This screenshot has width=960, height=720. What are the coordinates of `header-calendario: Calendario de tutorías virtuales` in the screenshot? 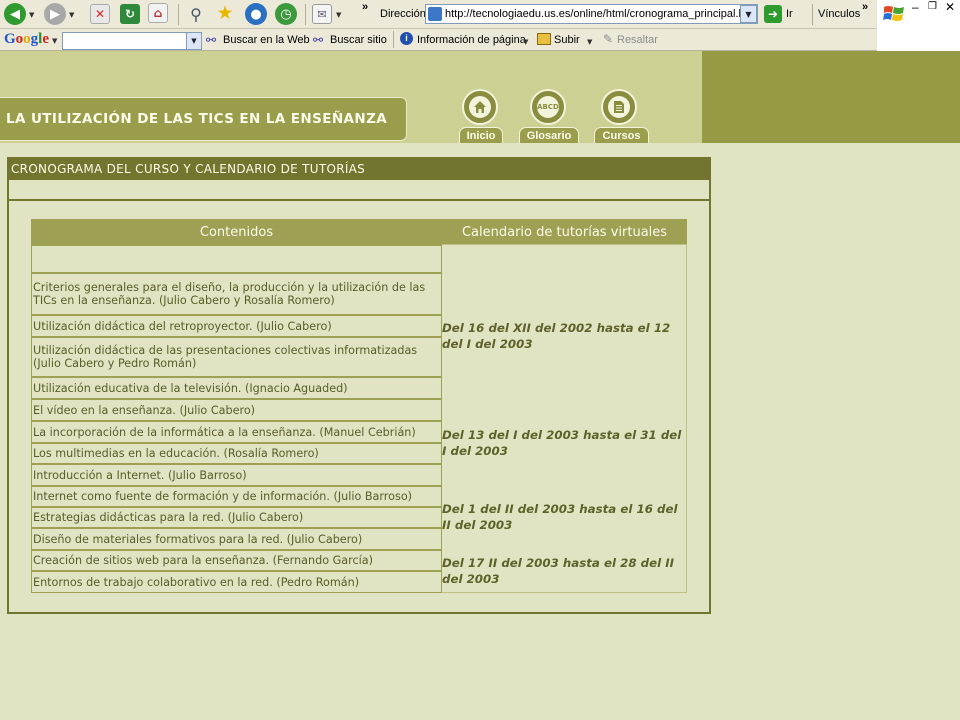 It's located at (564, 232).